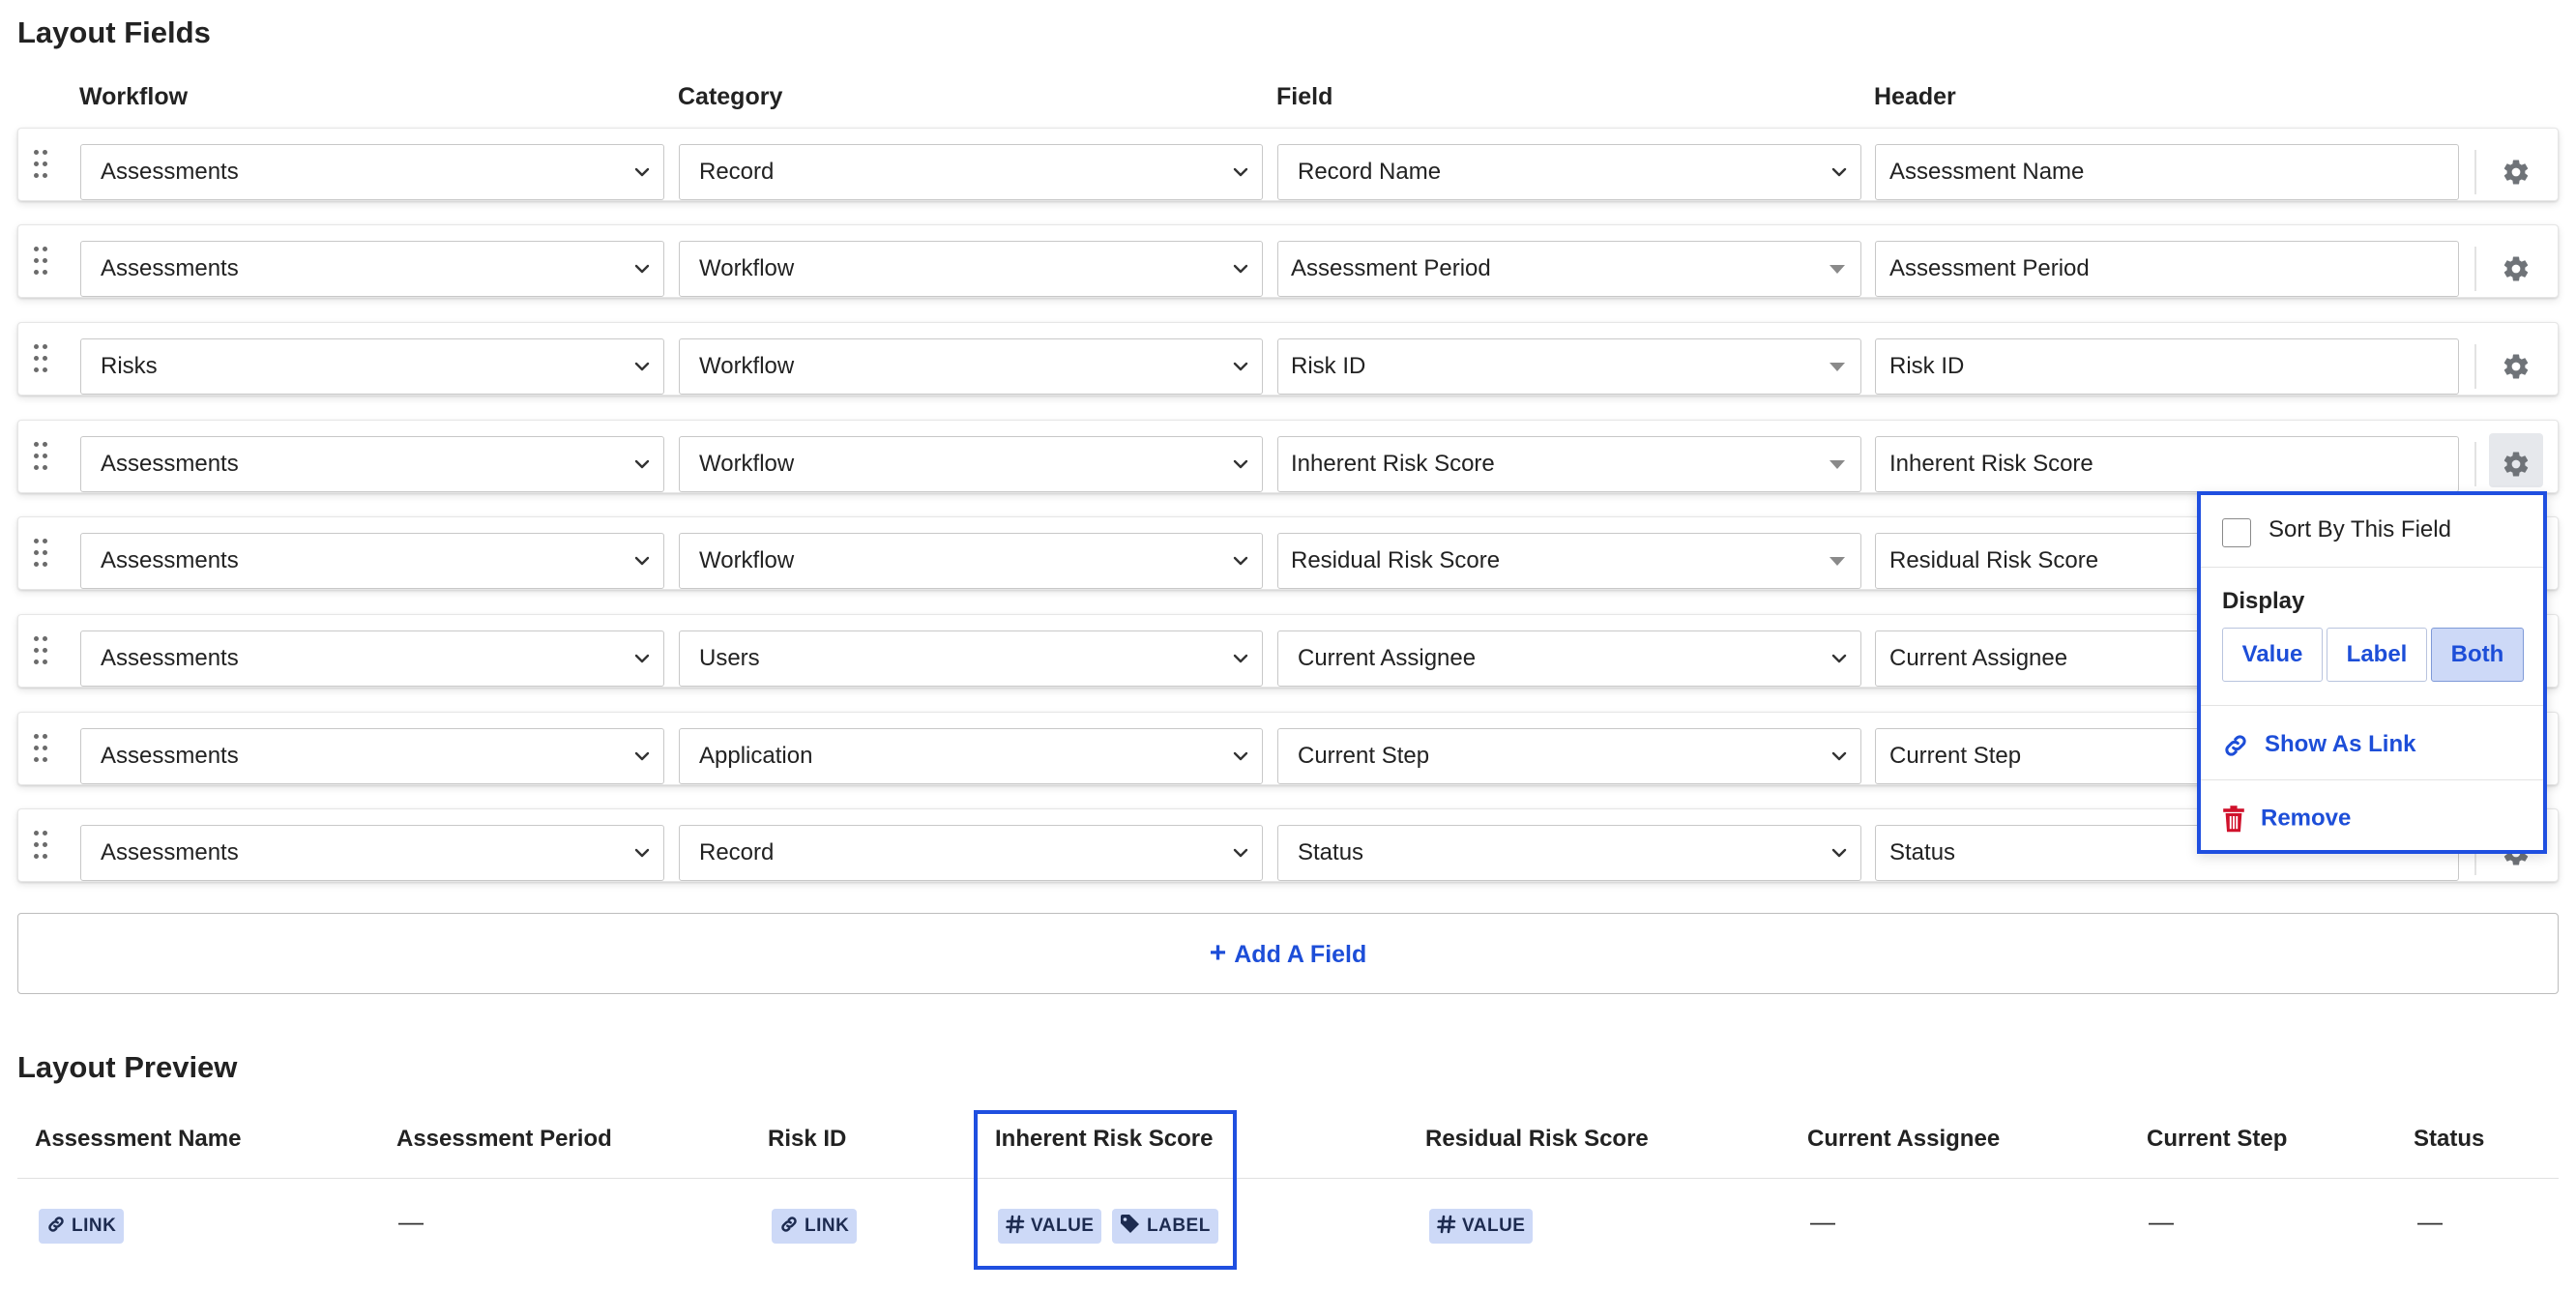 Image resolution: width=2576 pixels, height=1290 pixels. Describe the element at coordinates (1569, 658) in the screenshot. I see `field-select: Current Assignee` at that location.